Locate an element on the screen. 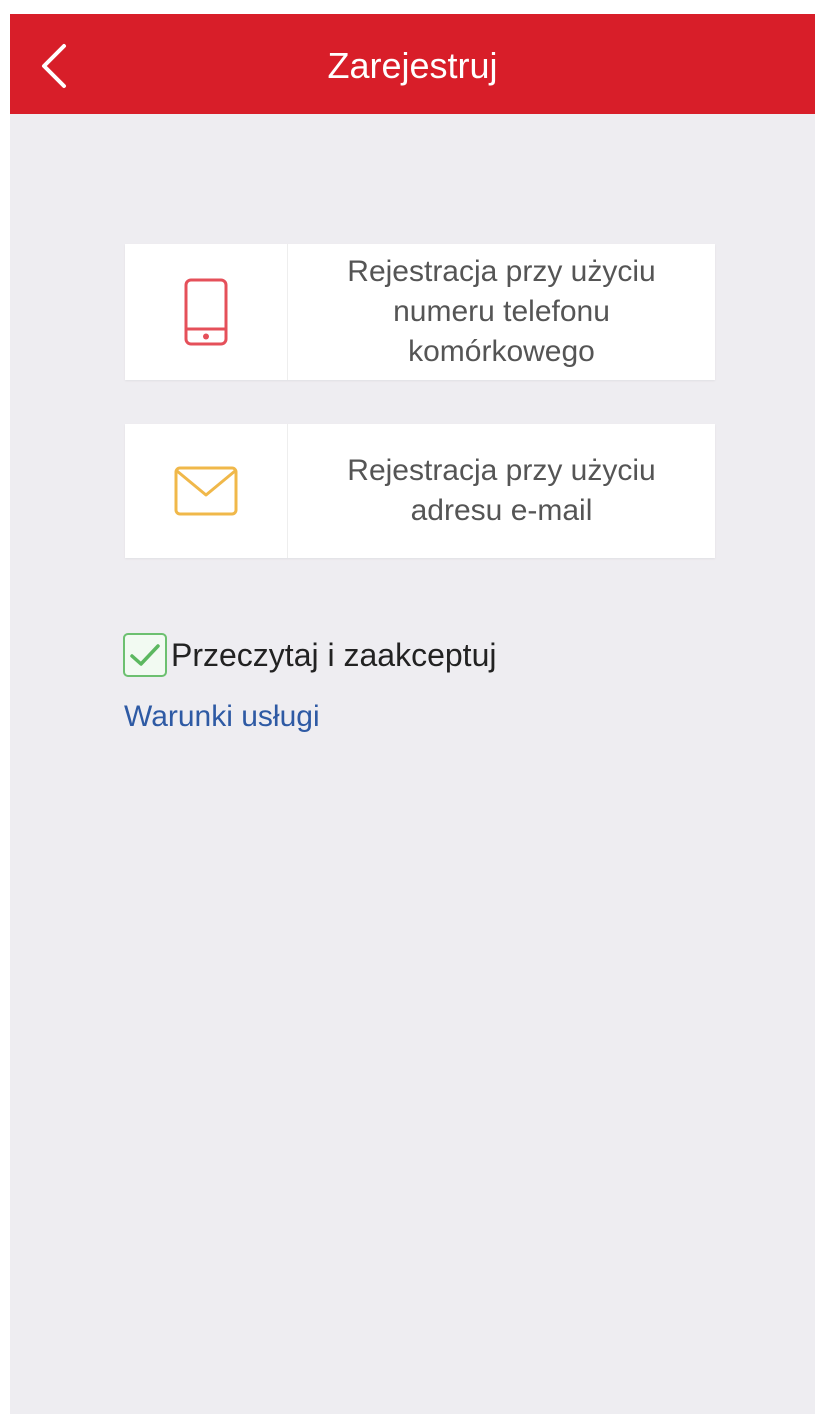  accept-terms-checkbox is located at coordinates (145, 655).